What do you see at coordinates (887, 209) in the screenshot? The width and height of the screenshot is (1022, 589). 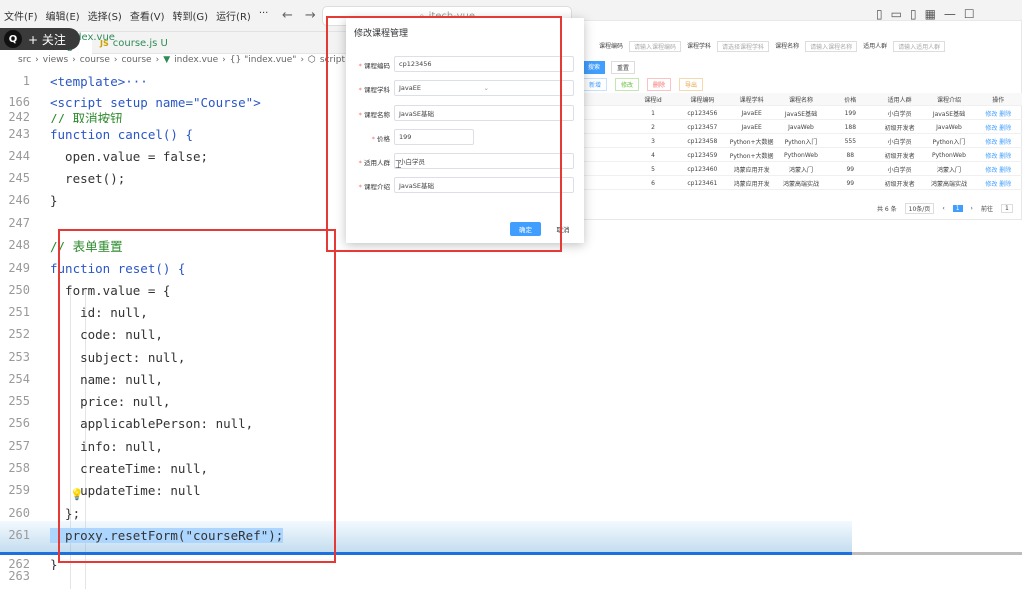 I see `total-count: 共 6 条` at bounding box center [887, 209].